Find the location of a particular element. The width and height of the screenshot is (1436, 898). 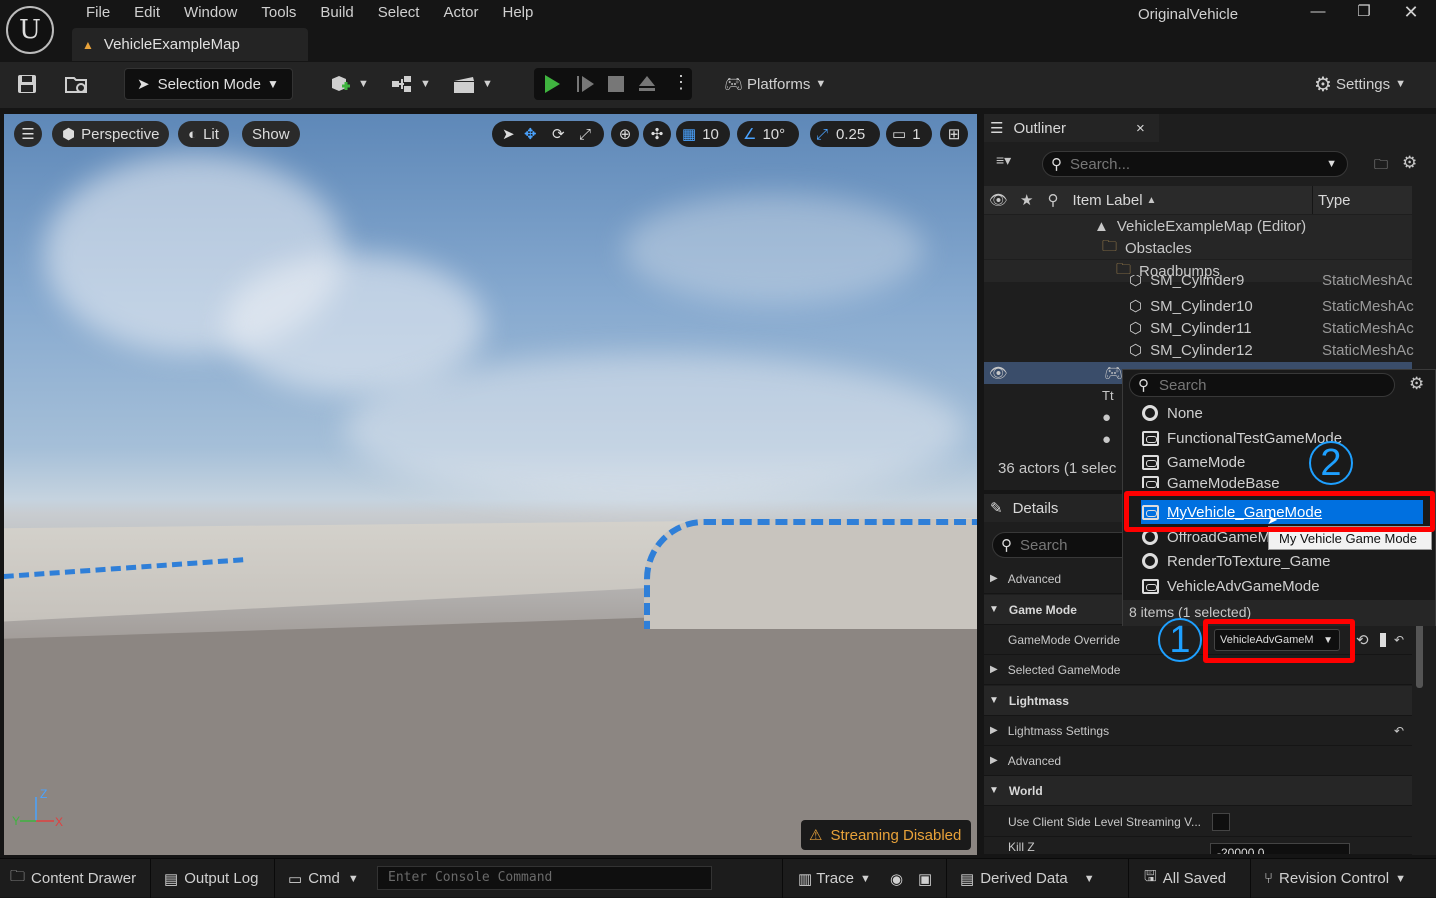

rotate-tool-icon: ⟳ is located at coordinates (558, 134).